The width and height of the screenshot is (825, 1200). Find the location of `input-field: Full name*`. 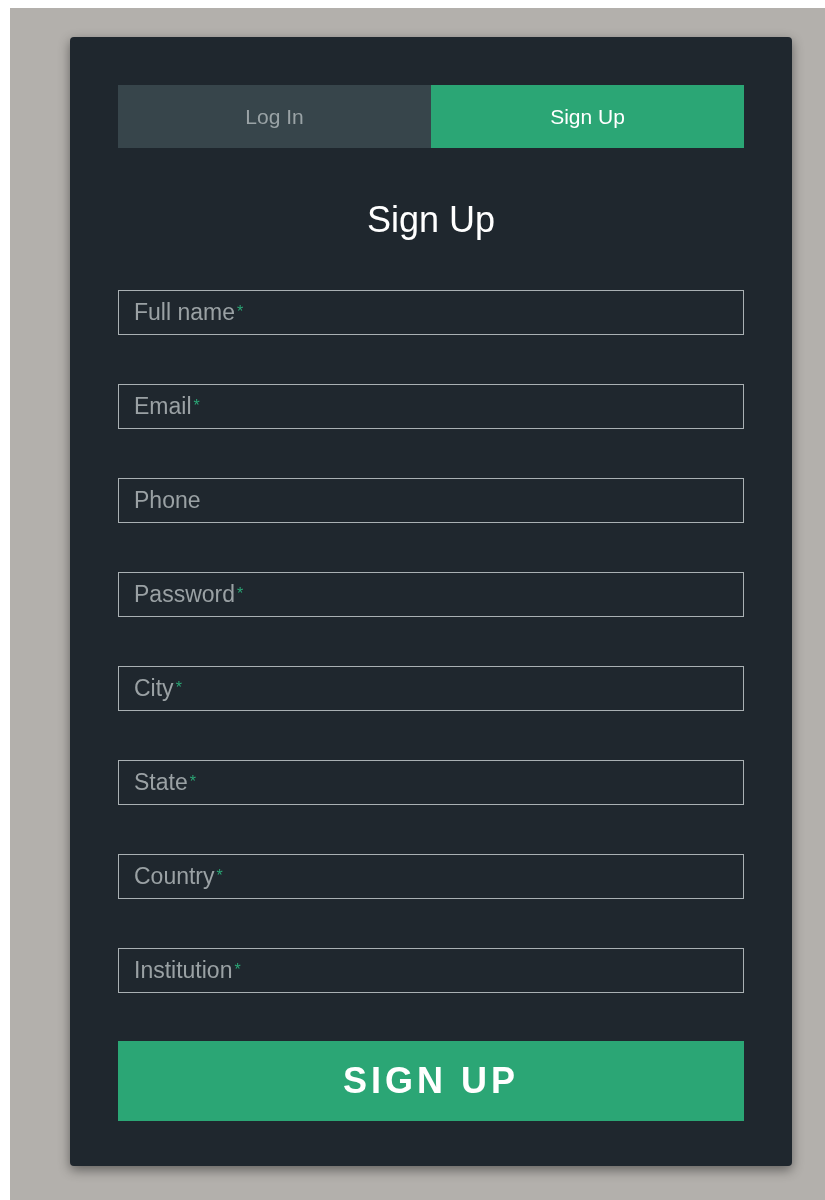

input-field: Full name* is located at coordinates (431, 312).